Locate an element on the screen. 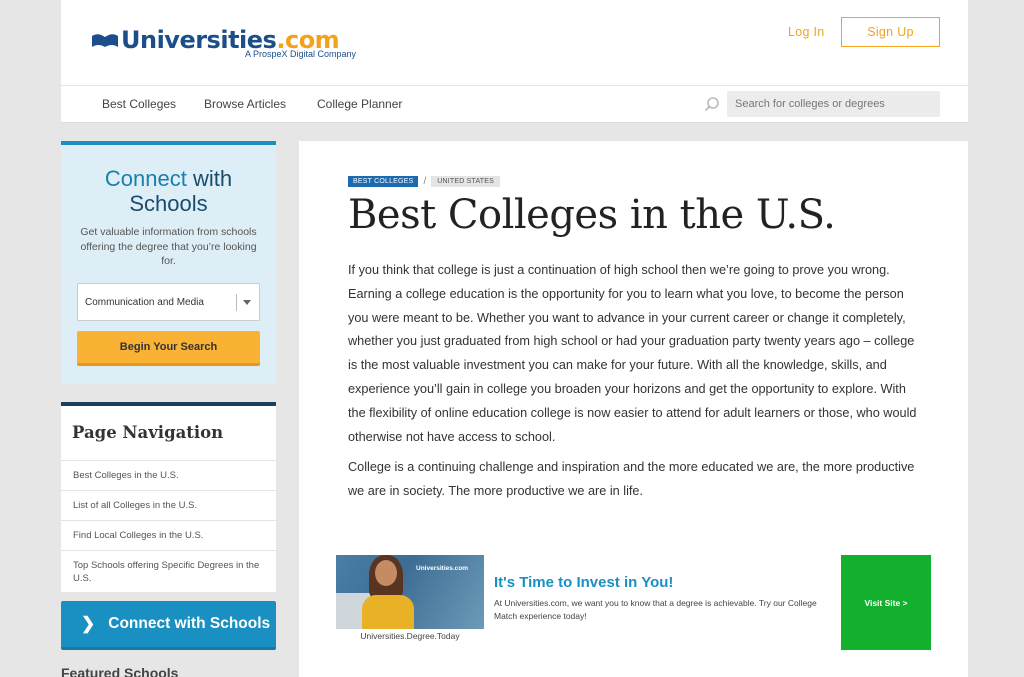  ad-title: It's Time to Invest in You! is located at coordinates (583, 582).